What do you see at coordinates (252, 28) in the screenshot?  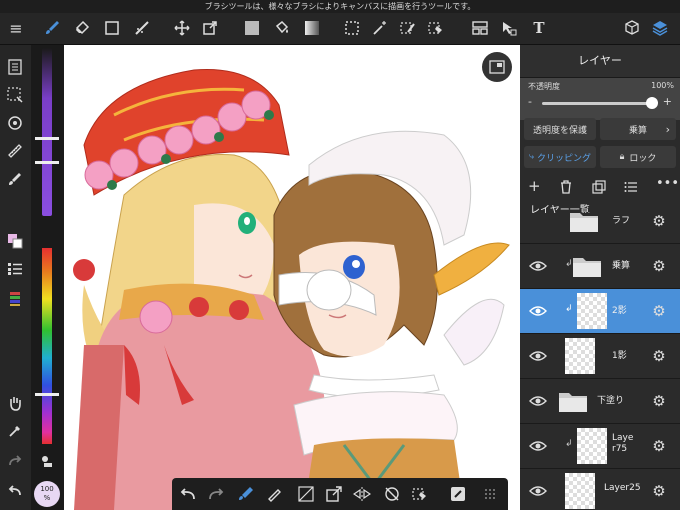 I see `fill-color-icon` at bounding box center [252, 28].